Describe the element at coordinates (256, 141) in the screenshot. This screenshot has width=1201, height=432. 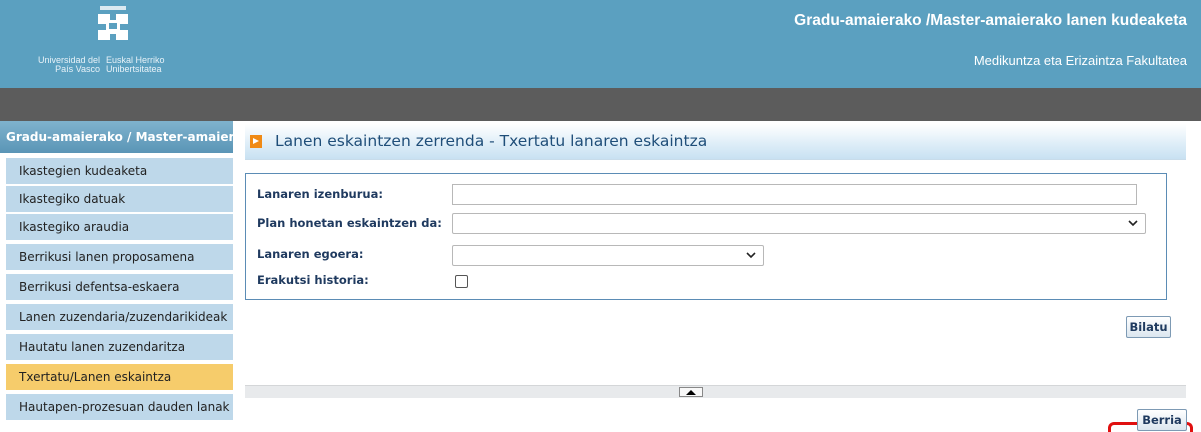
I see `arrow-right-icon` at that location.